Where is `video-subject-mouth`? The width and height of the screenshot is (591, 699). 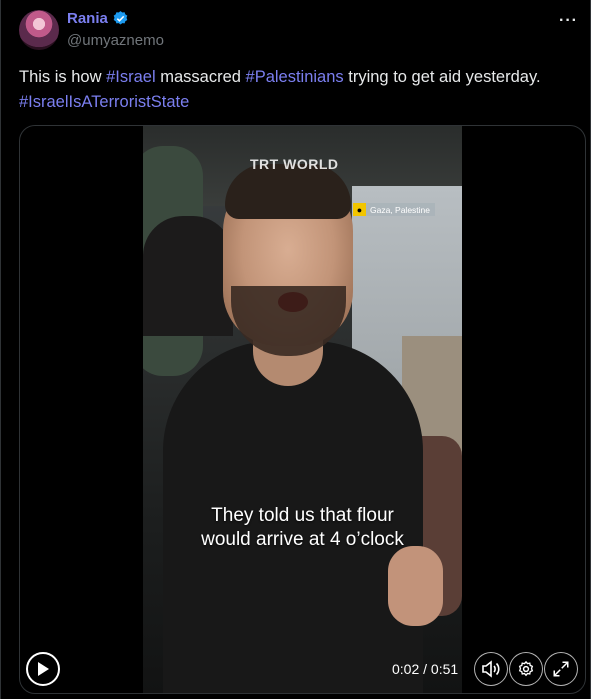
video-subject-mouth is located at coordinates (293, 302).